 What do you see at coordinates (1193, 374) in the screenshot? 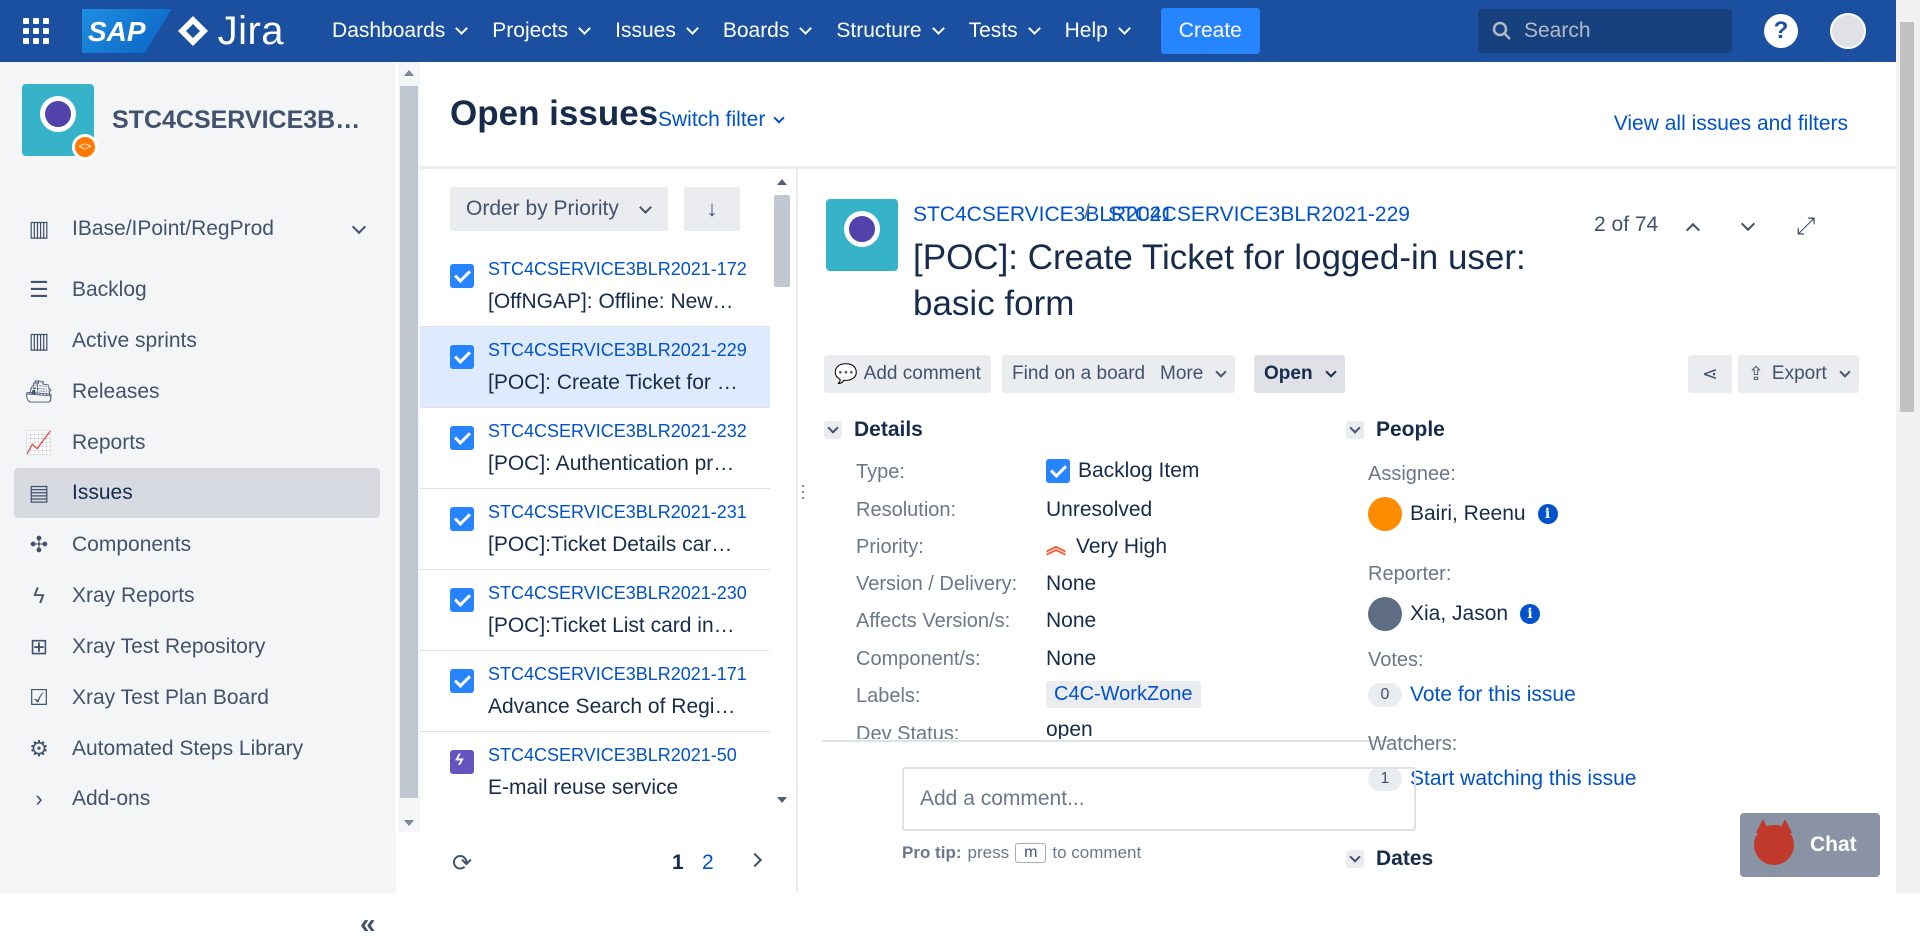
I see `more-button: More` at bounding box center [1193, 374].